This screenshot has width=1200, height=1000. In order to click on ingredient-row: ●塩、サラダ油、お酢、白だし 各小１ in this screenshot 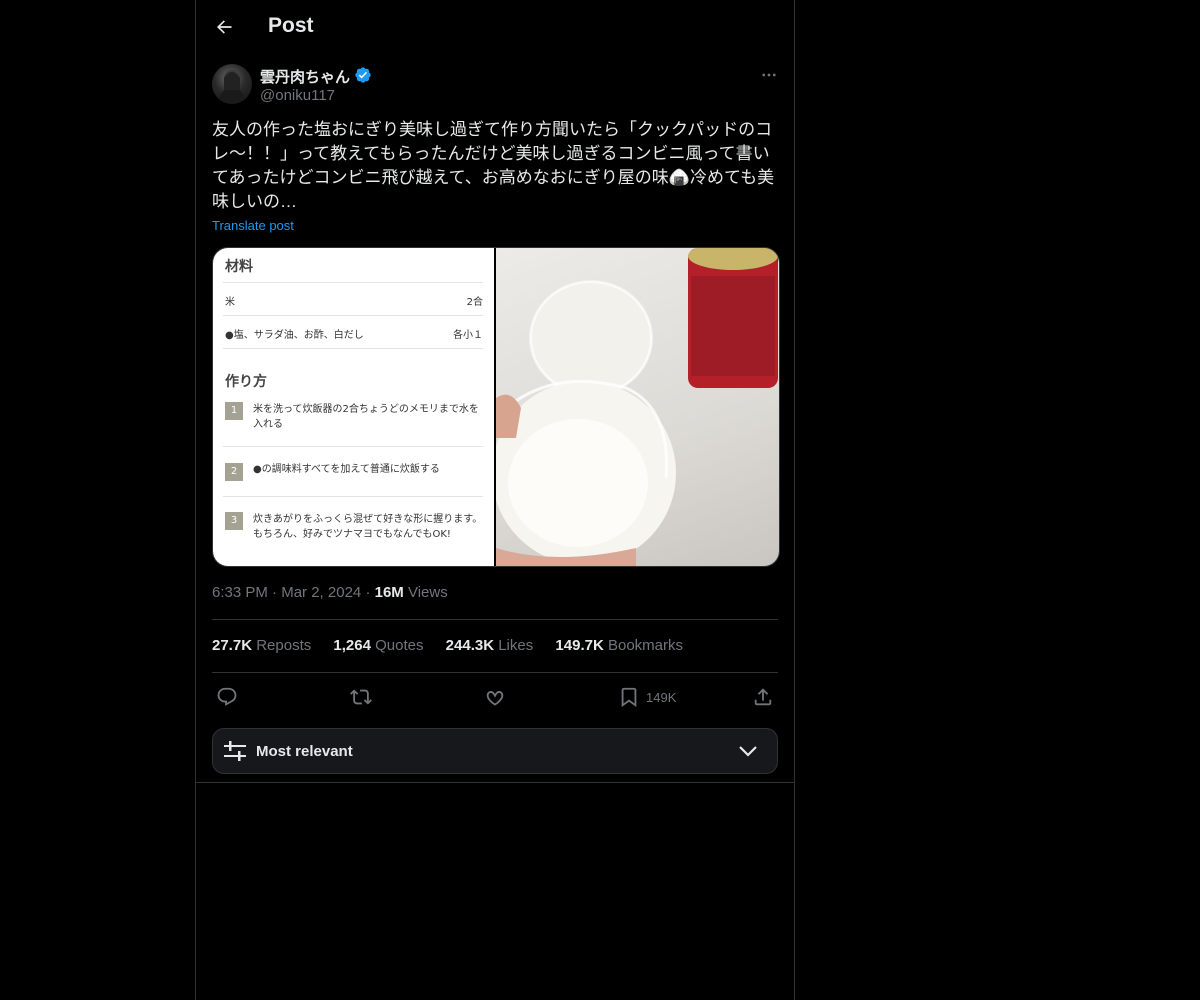, I will do `click(354, 333)`.